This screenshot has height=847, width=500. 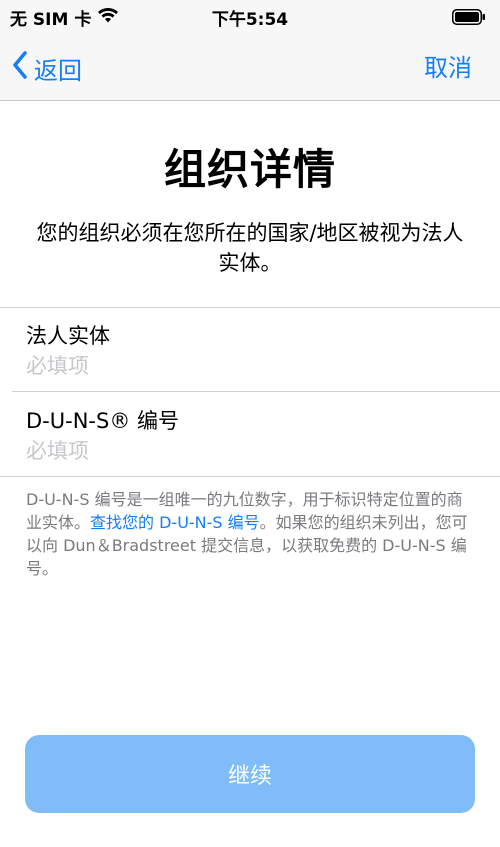 What do you see at coordinates (256, 391) in the screenshot?
I see `field-divider` at bounding box center [256, 391].